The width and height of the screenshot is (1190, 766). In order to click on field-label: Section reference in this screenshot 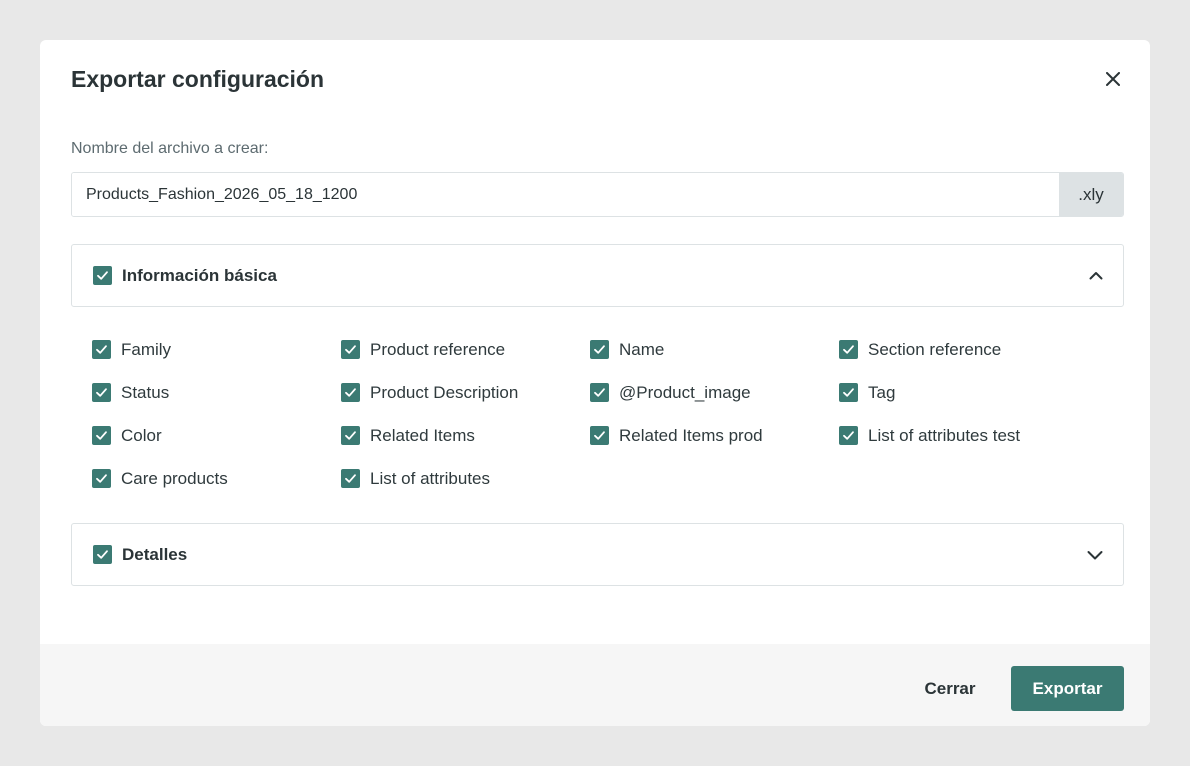, I will do `click(935, 349)`.